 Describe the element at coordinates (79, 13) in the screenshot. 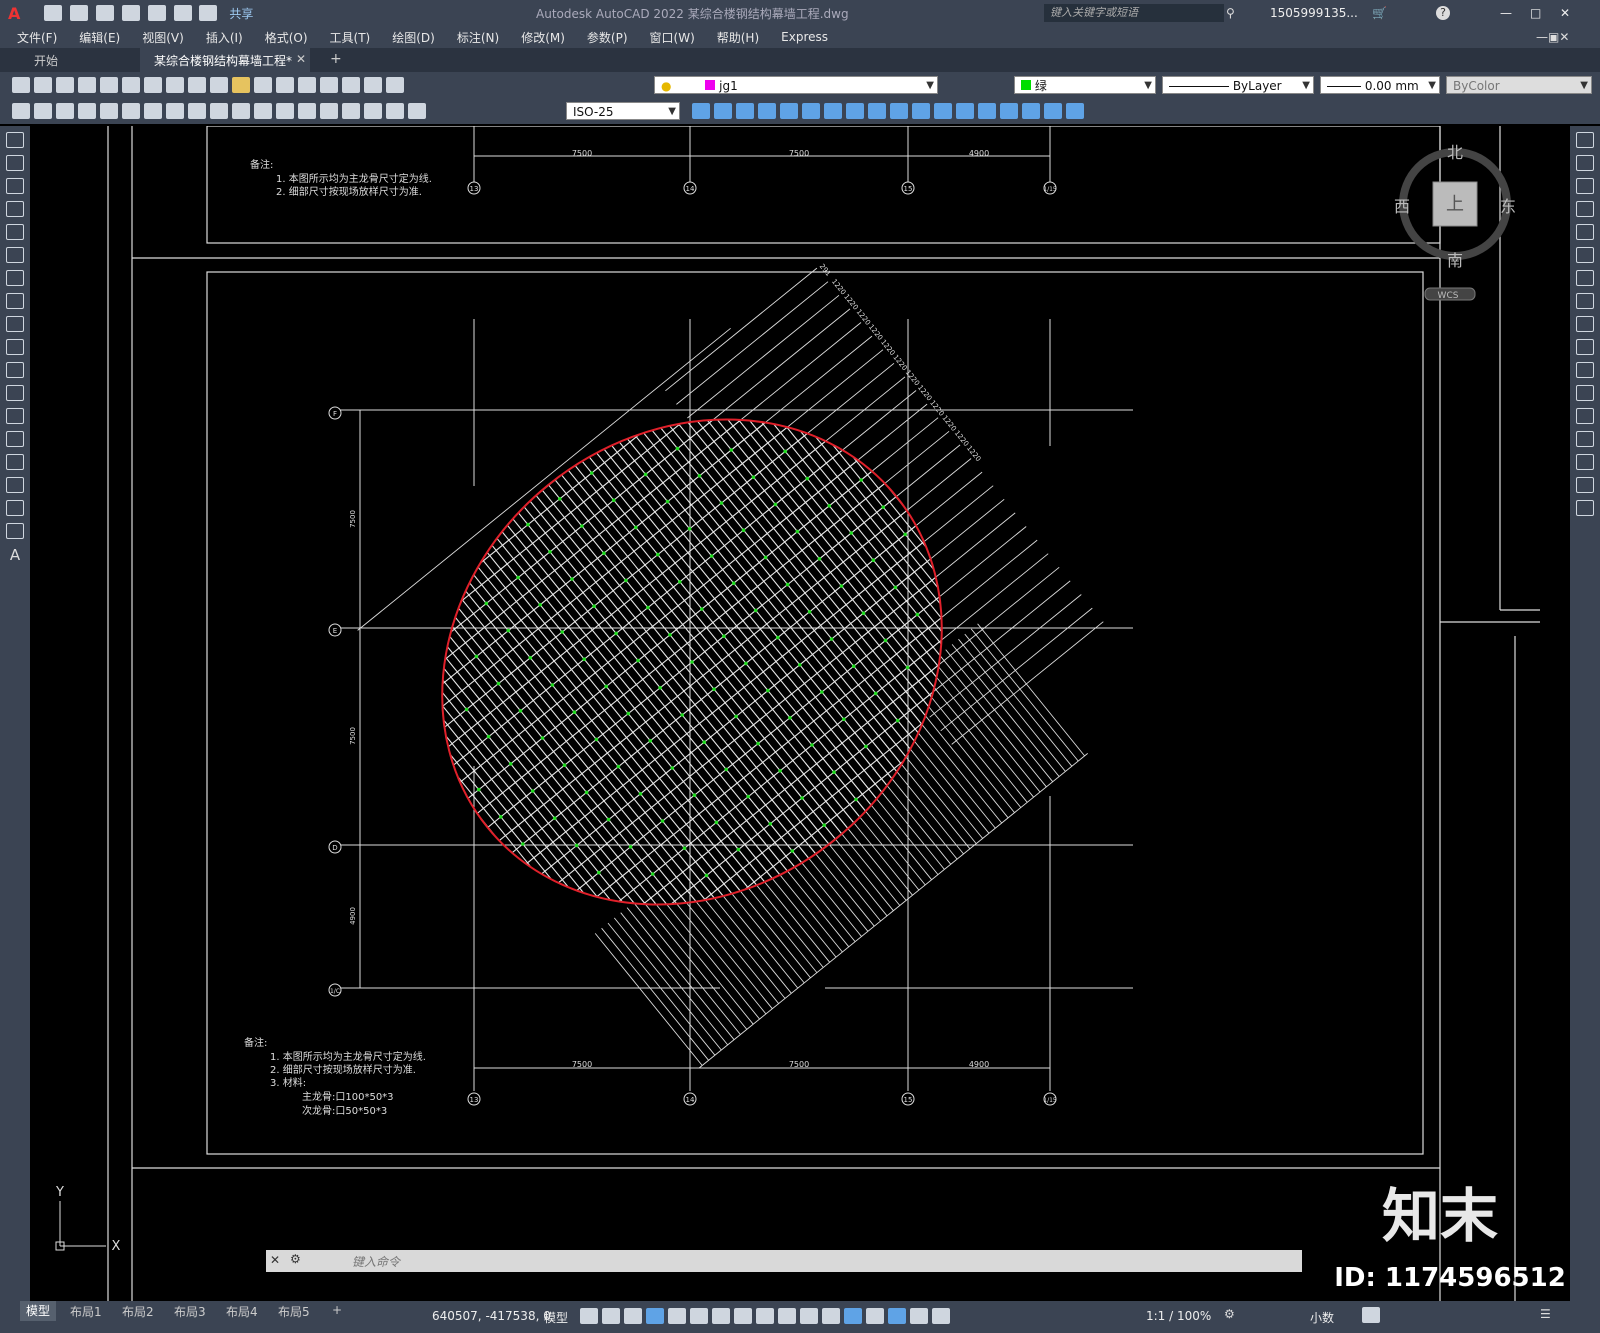

I see `open-icon` at that location.